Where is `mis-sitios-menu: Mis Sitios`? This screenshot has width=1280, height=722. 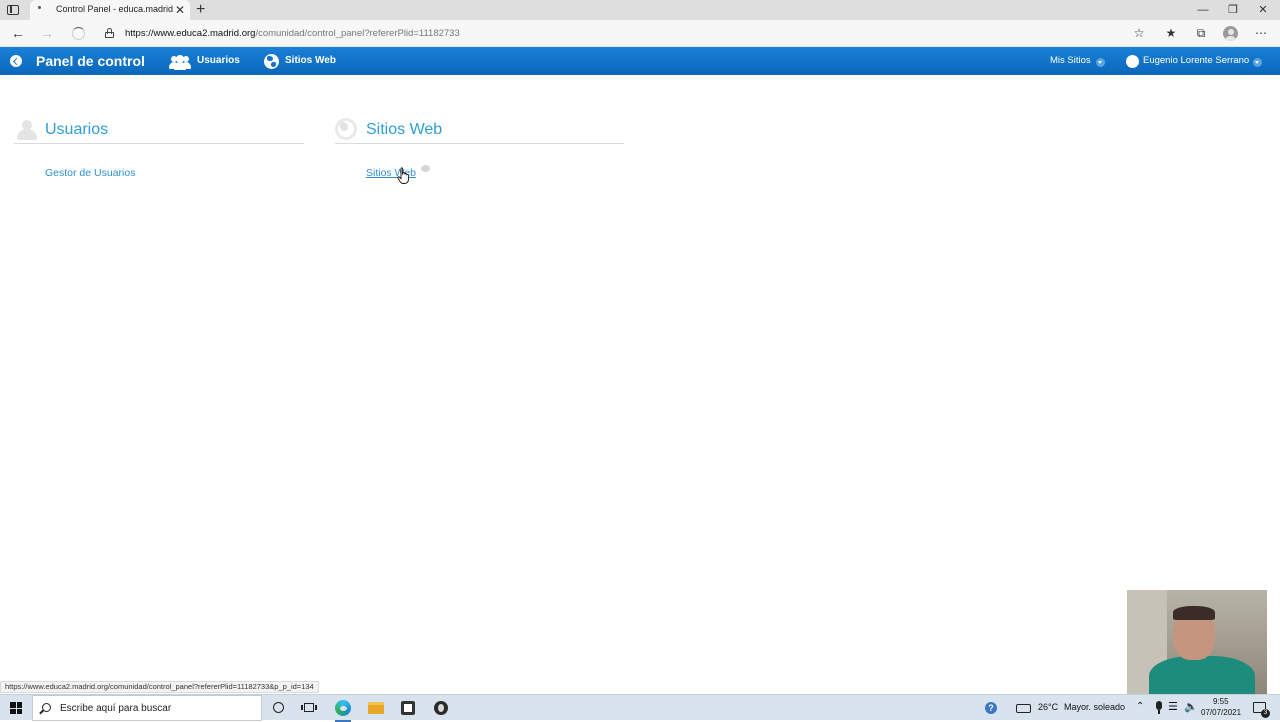
mis-sitios-menu: Mis Sitios is located at coordinates (1070, 60).